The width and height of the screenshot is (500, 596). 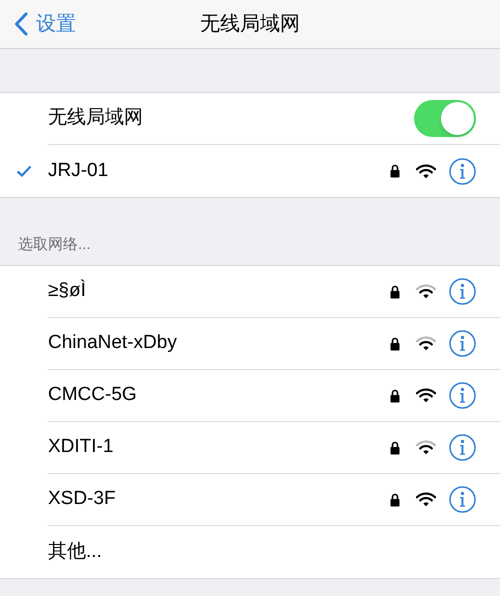 I want to click on wifi-label: 无线局域网, so click(x=95, y=118).